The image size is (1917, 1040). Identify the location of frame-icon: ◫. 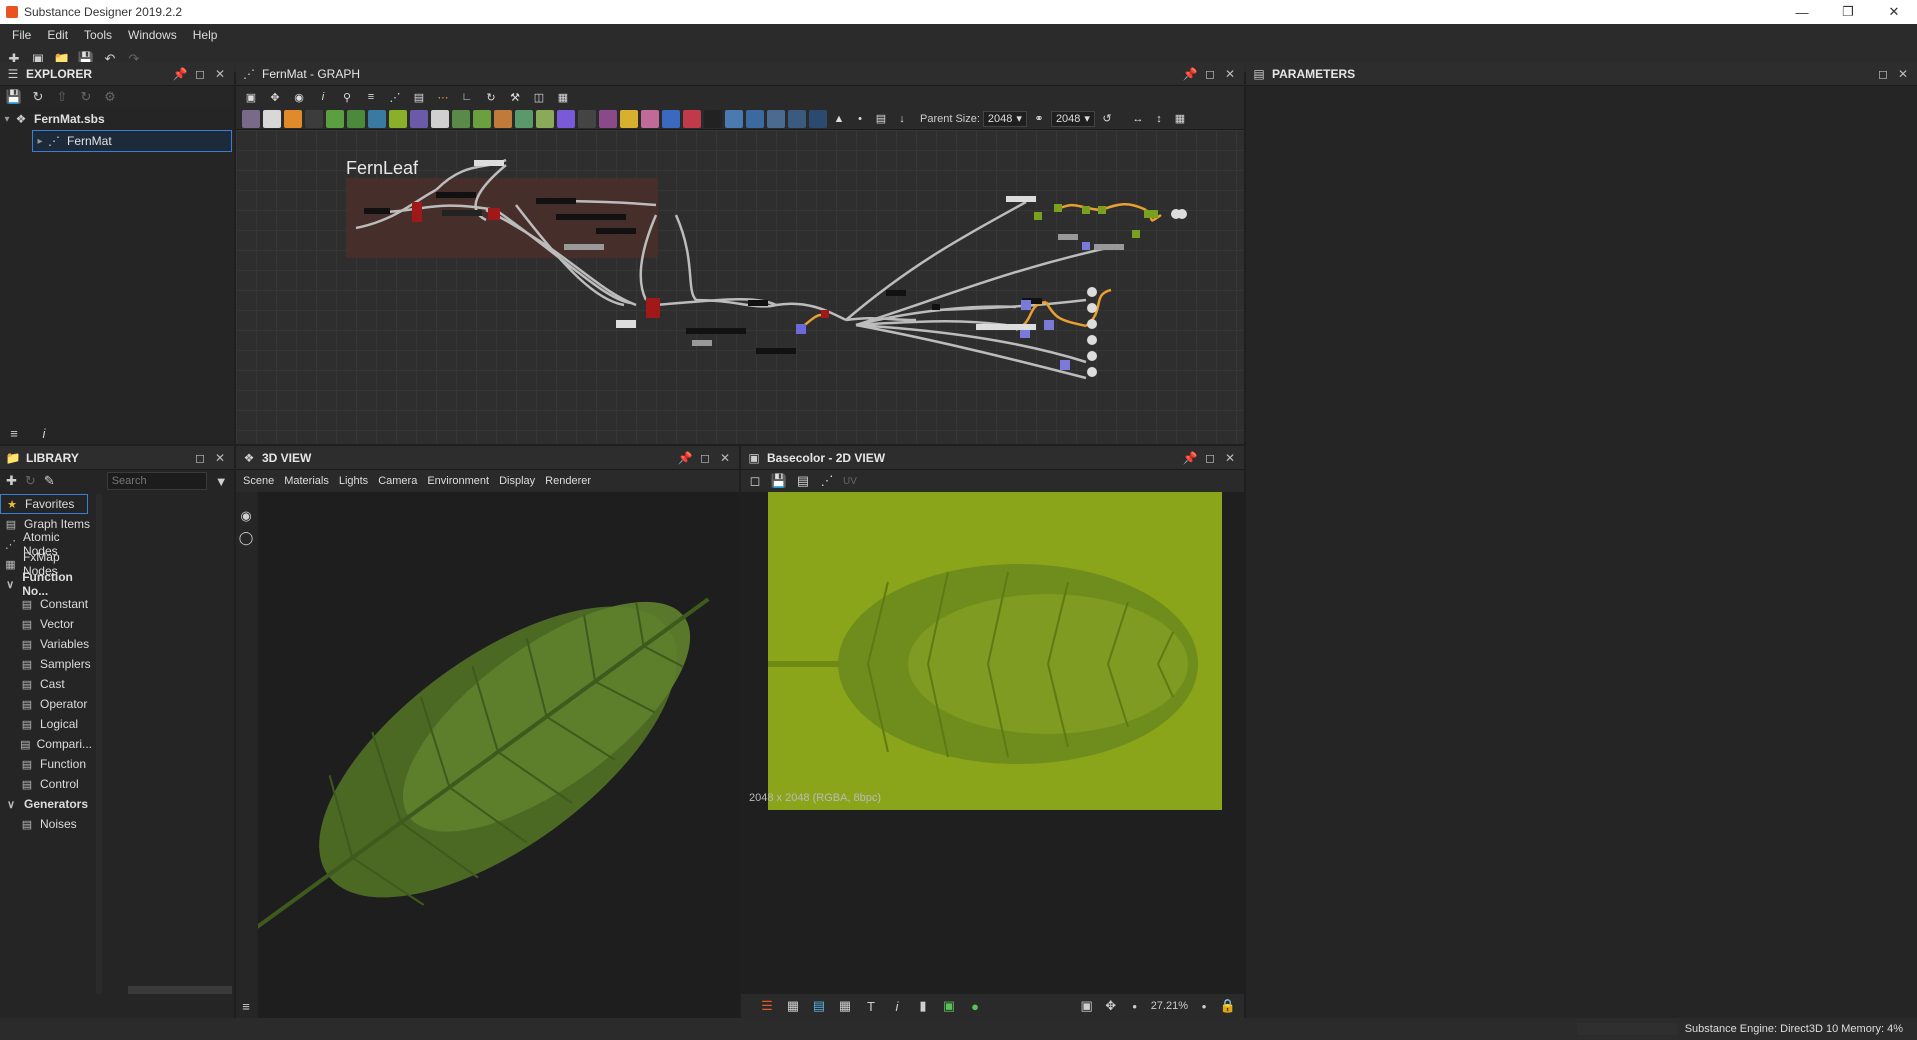
(539, 97).